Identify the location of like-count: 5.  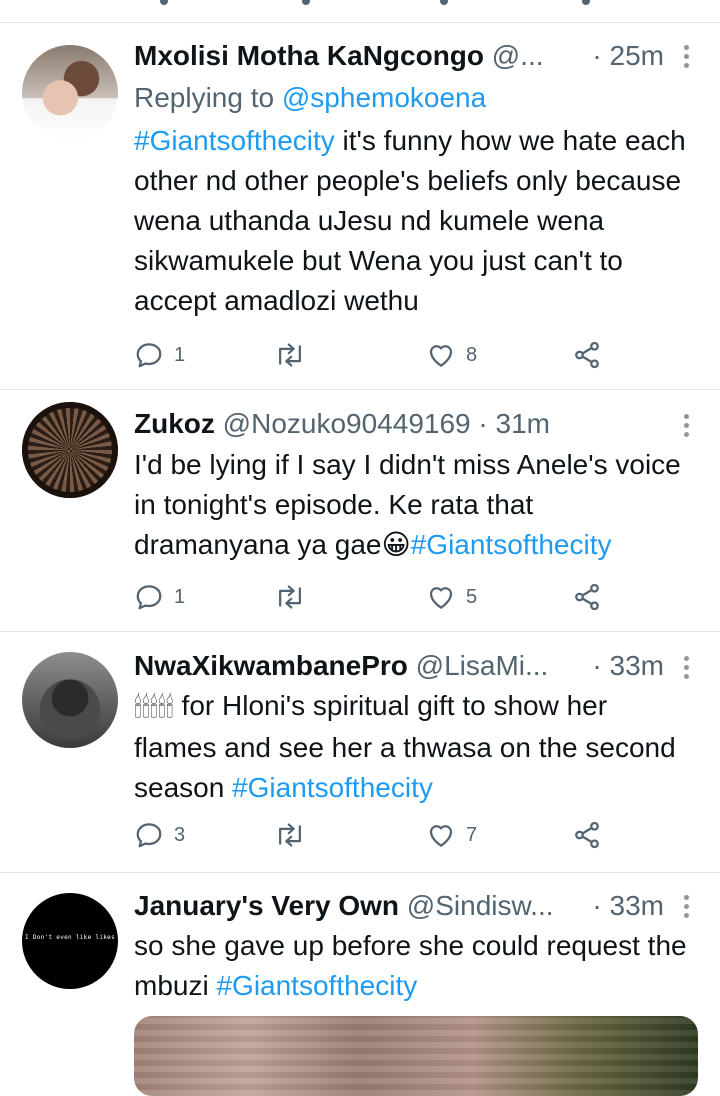
(472, 596).